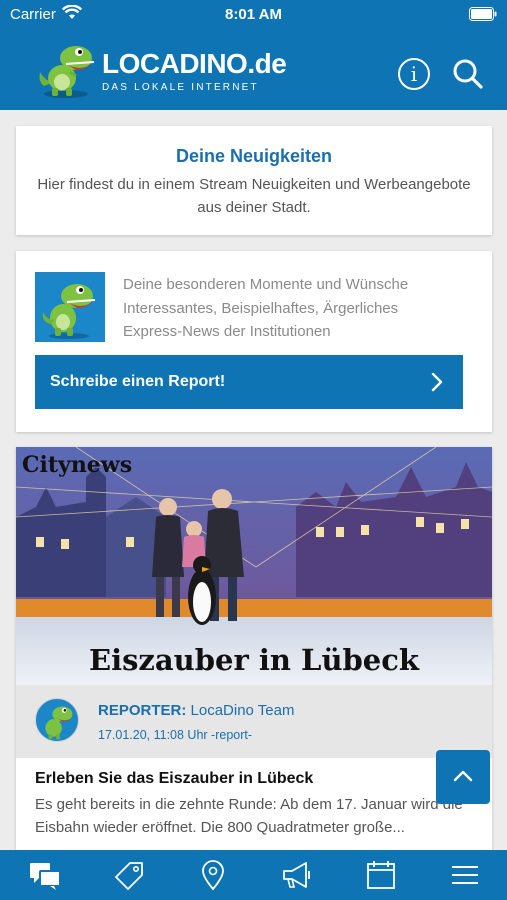 The height and width of the screenshot is (900, 507). Describe the element at coordinates (468, 74) in the screenshot. I see `search-icon` at that location.